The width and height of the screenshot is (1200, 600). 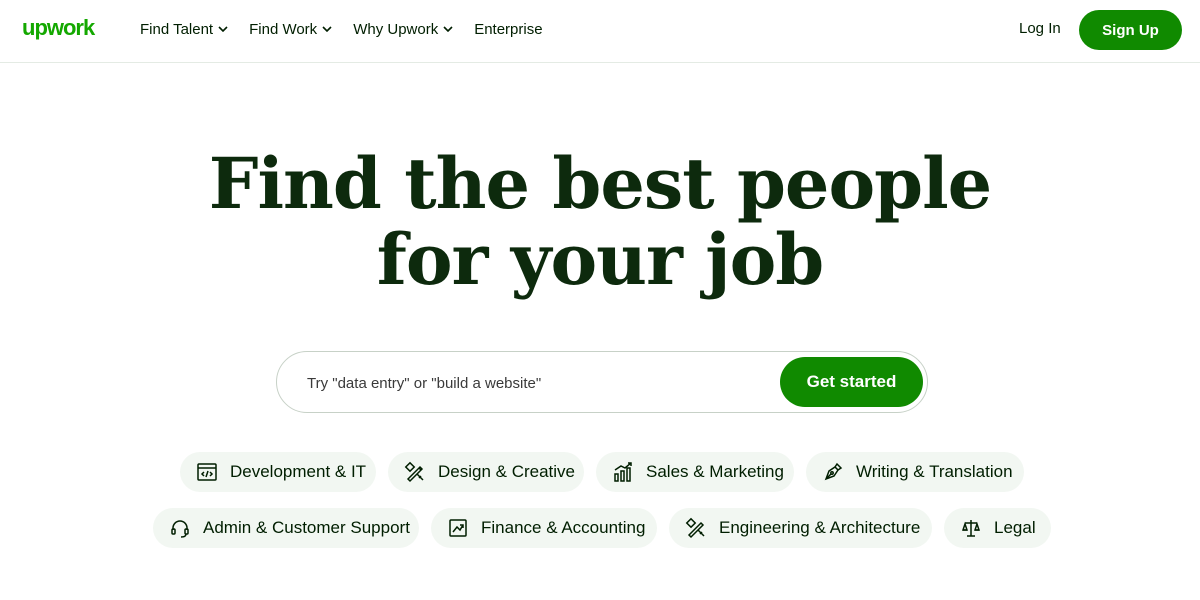 I want to click on nav-enterprise: Enterprise, so click(x=508, y=29).